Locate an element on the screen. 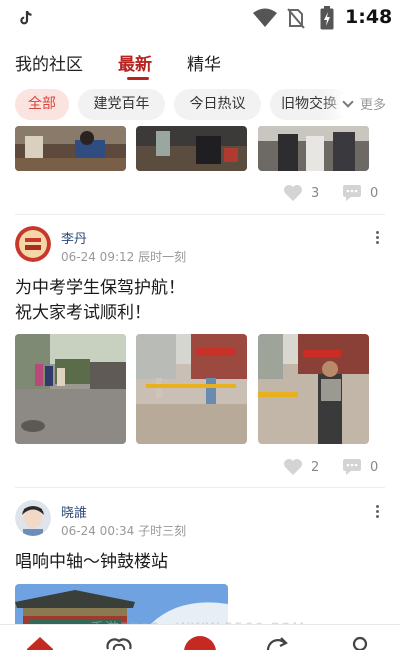  like-button: 2 is located at coordinates (301, 467).